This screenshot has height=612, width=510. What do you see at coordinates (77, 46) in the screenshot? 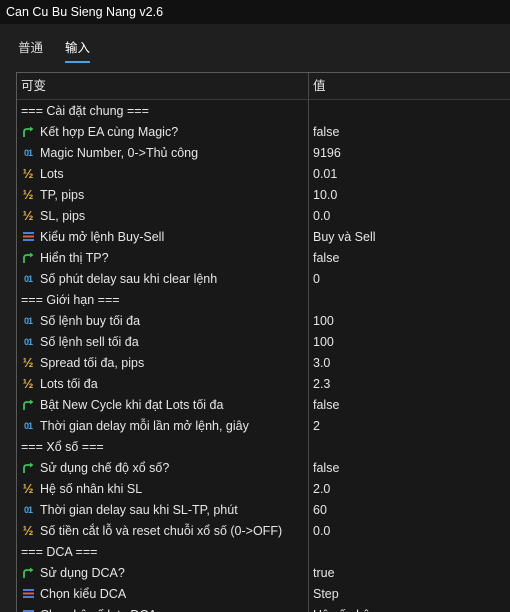
I see `tab-inputs: 输入` at bounding box center [77, 46].